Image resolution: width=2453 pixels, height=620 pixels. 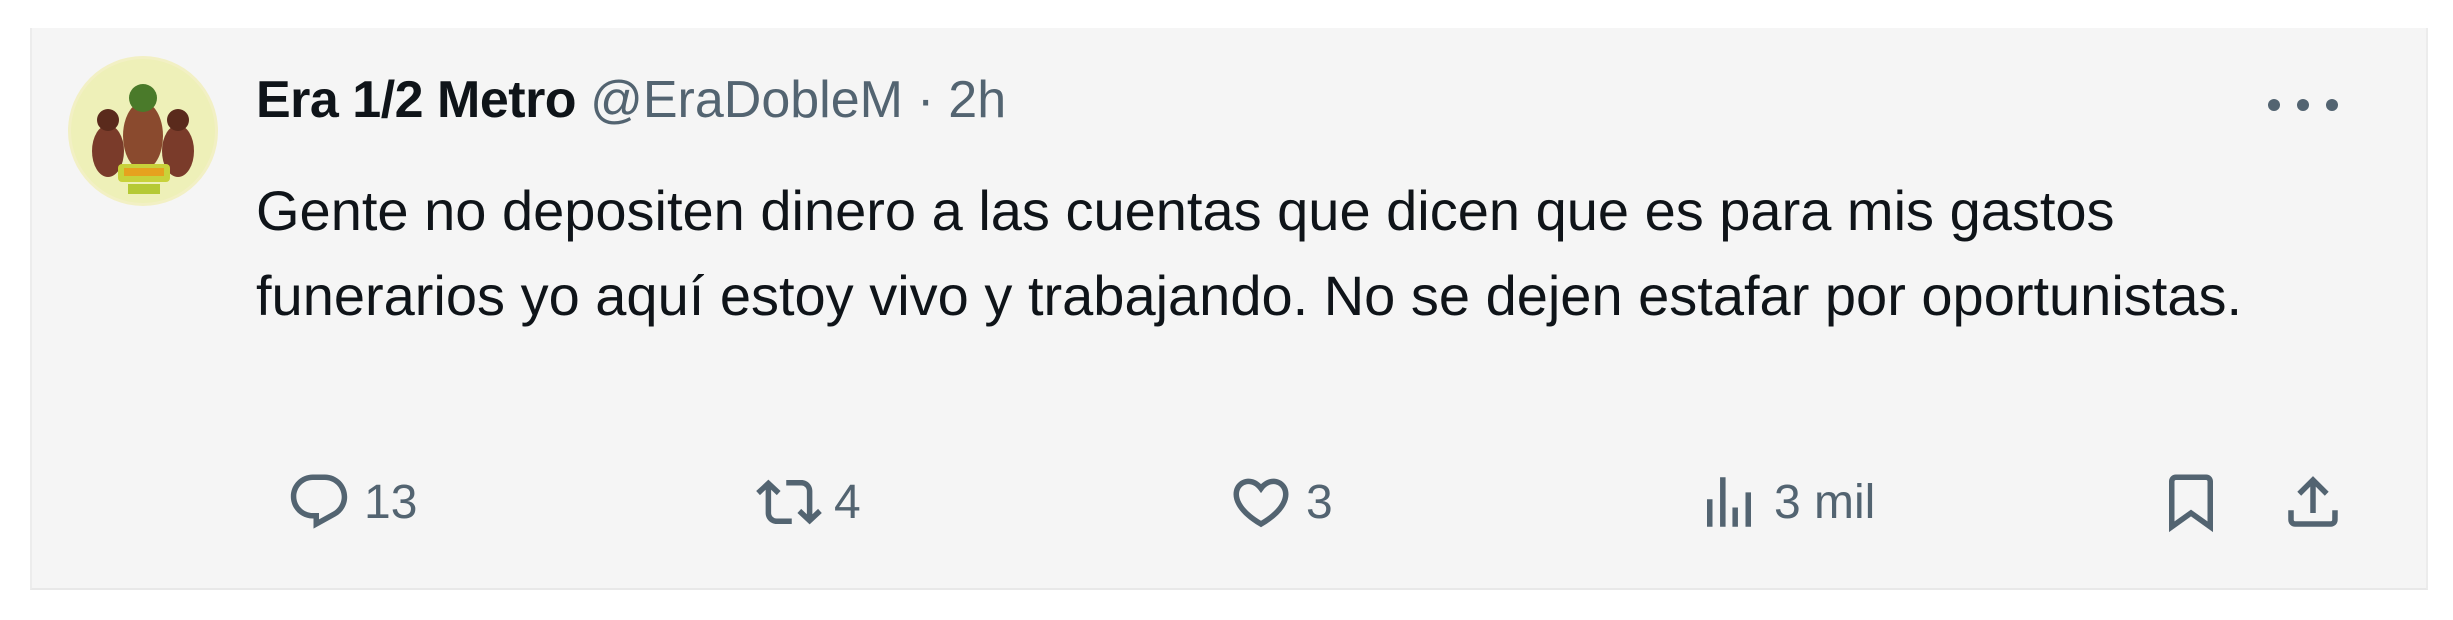 What do you see at coordinates (1226, 605) in the screenshot?
I see `bottom-divider-strip` at bounding box center [1226, 605].